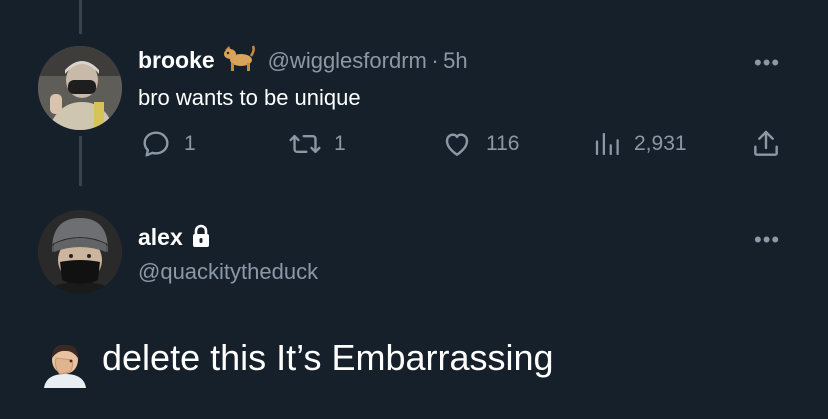  Describe the element at coordinates (238, 60) in the screenshot. I see `dog-emoji-icon` at that location.